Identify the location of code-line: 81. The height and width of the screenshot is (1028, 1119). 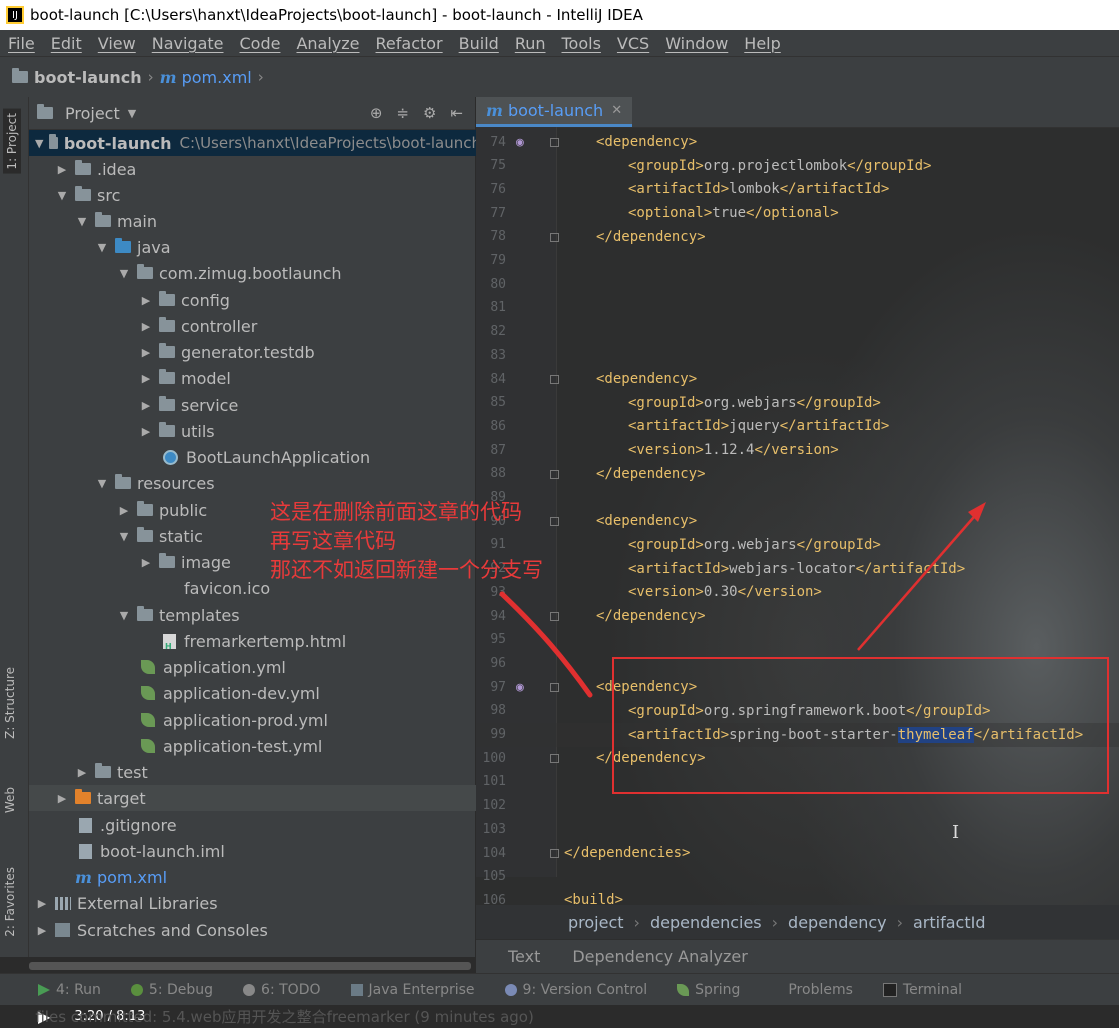
(797, 308).